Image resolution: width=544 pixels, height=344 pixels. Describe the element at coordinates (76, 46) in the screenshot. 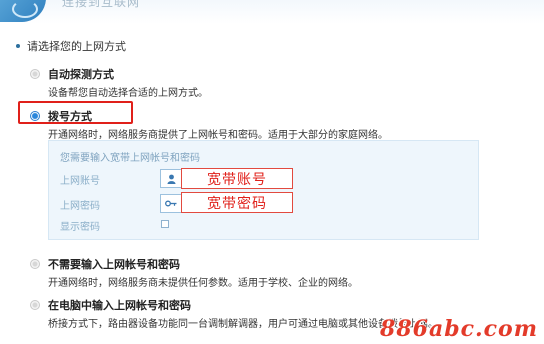

I see `section-heading-text: 请选择您的上网方式` at that location.